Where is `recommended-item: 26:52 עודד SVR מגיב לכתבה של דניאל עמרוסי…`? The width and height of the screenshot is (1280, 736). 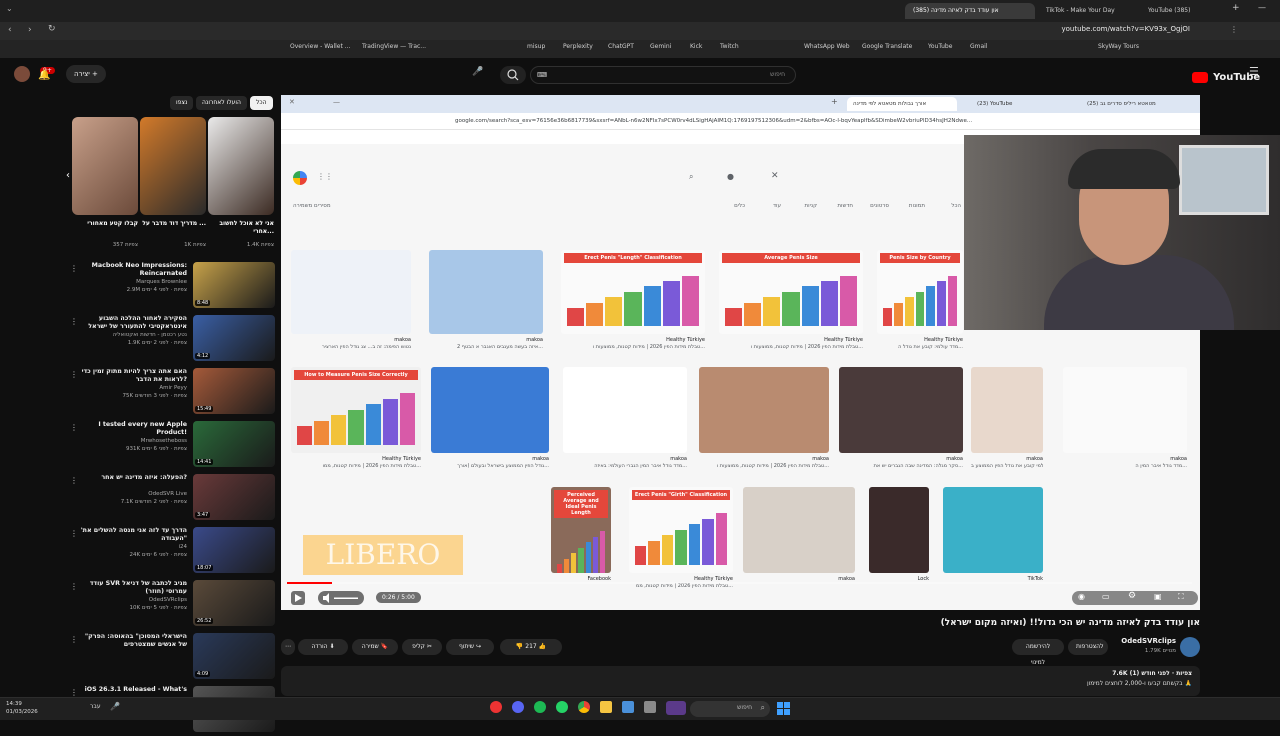
recommended-item: 26:52 עודד SVR מגיב לכתבה של דניאל עמרוסי… is located at coordinates (172, 605).